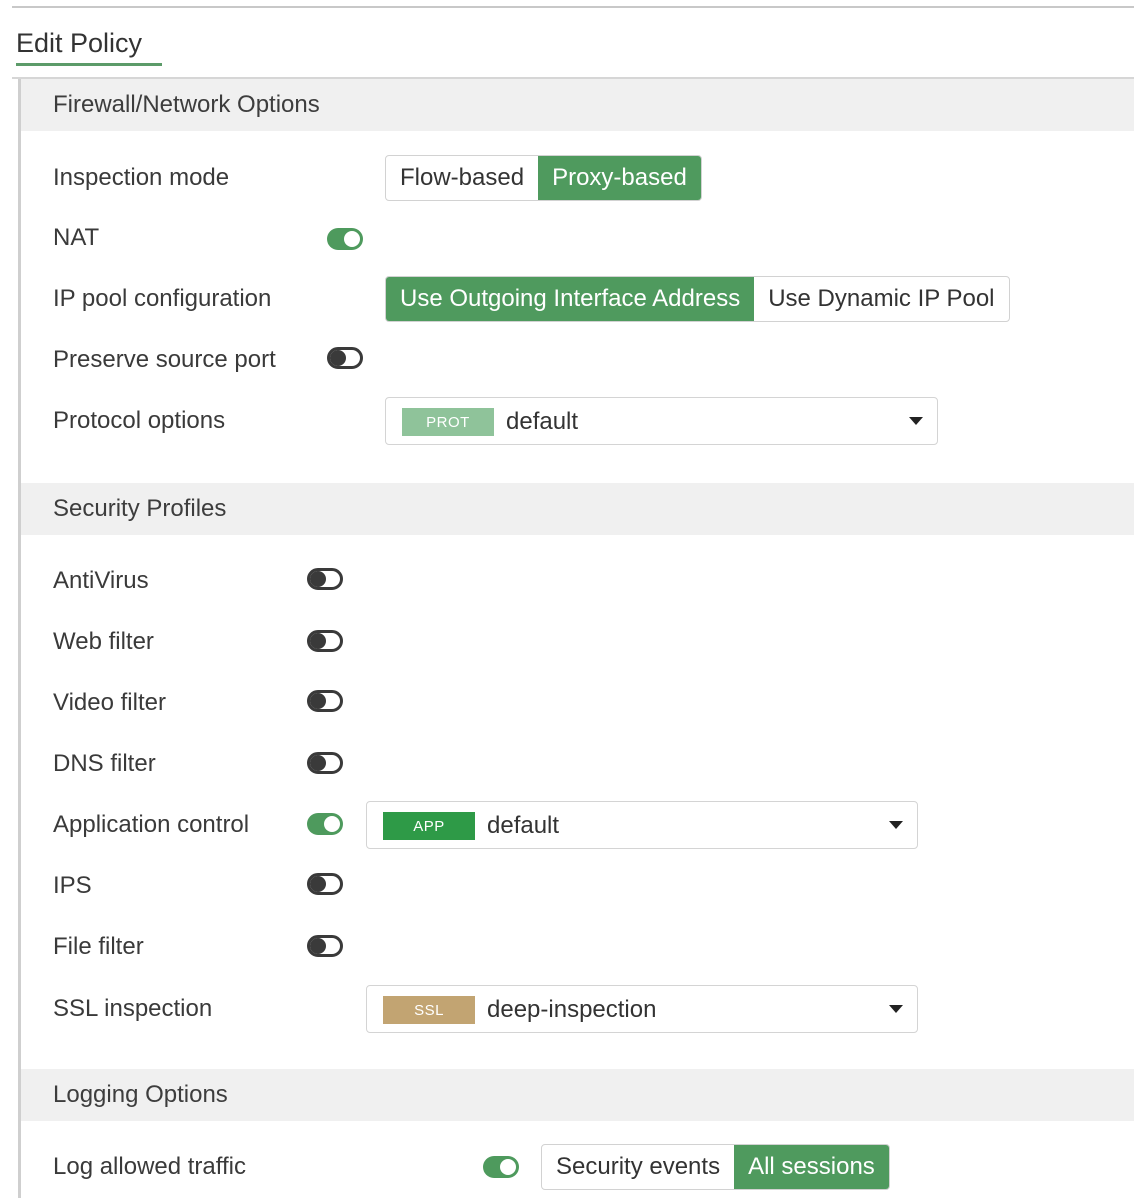 The height and width of the screenshot is (1198, 1134). Describe the element at coordinates (133, 1008) in the screenshot. I see `ssl-inspection-label: SSL inspection` at that location.